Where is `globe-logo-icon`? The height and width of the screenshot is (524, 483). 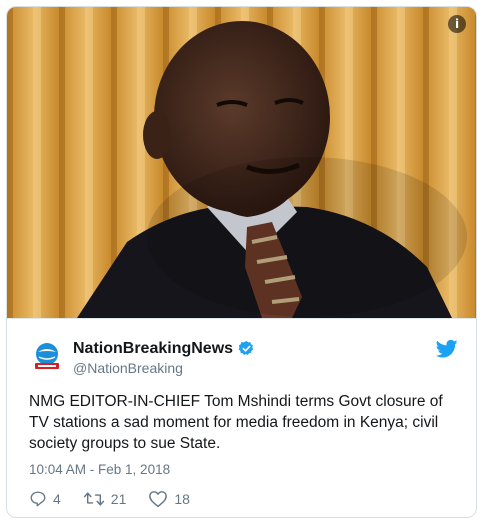
globe-logo-icon is located at coordinates (47, 357).